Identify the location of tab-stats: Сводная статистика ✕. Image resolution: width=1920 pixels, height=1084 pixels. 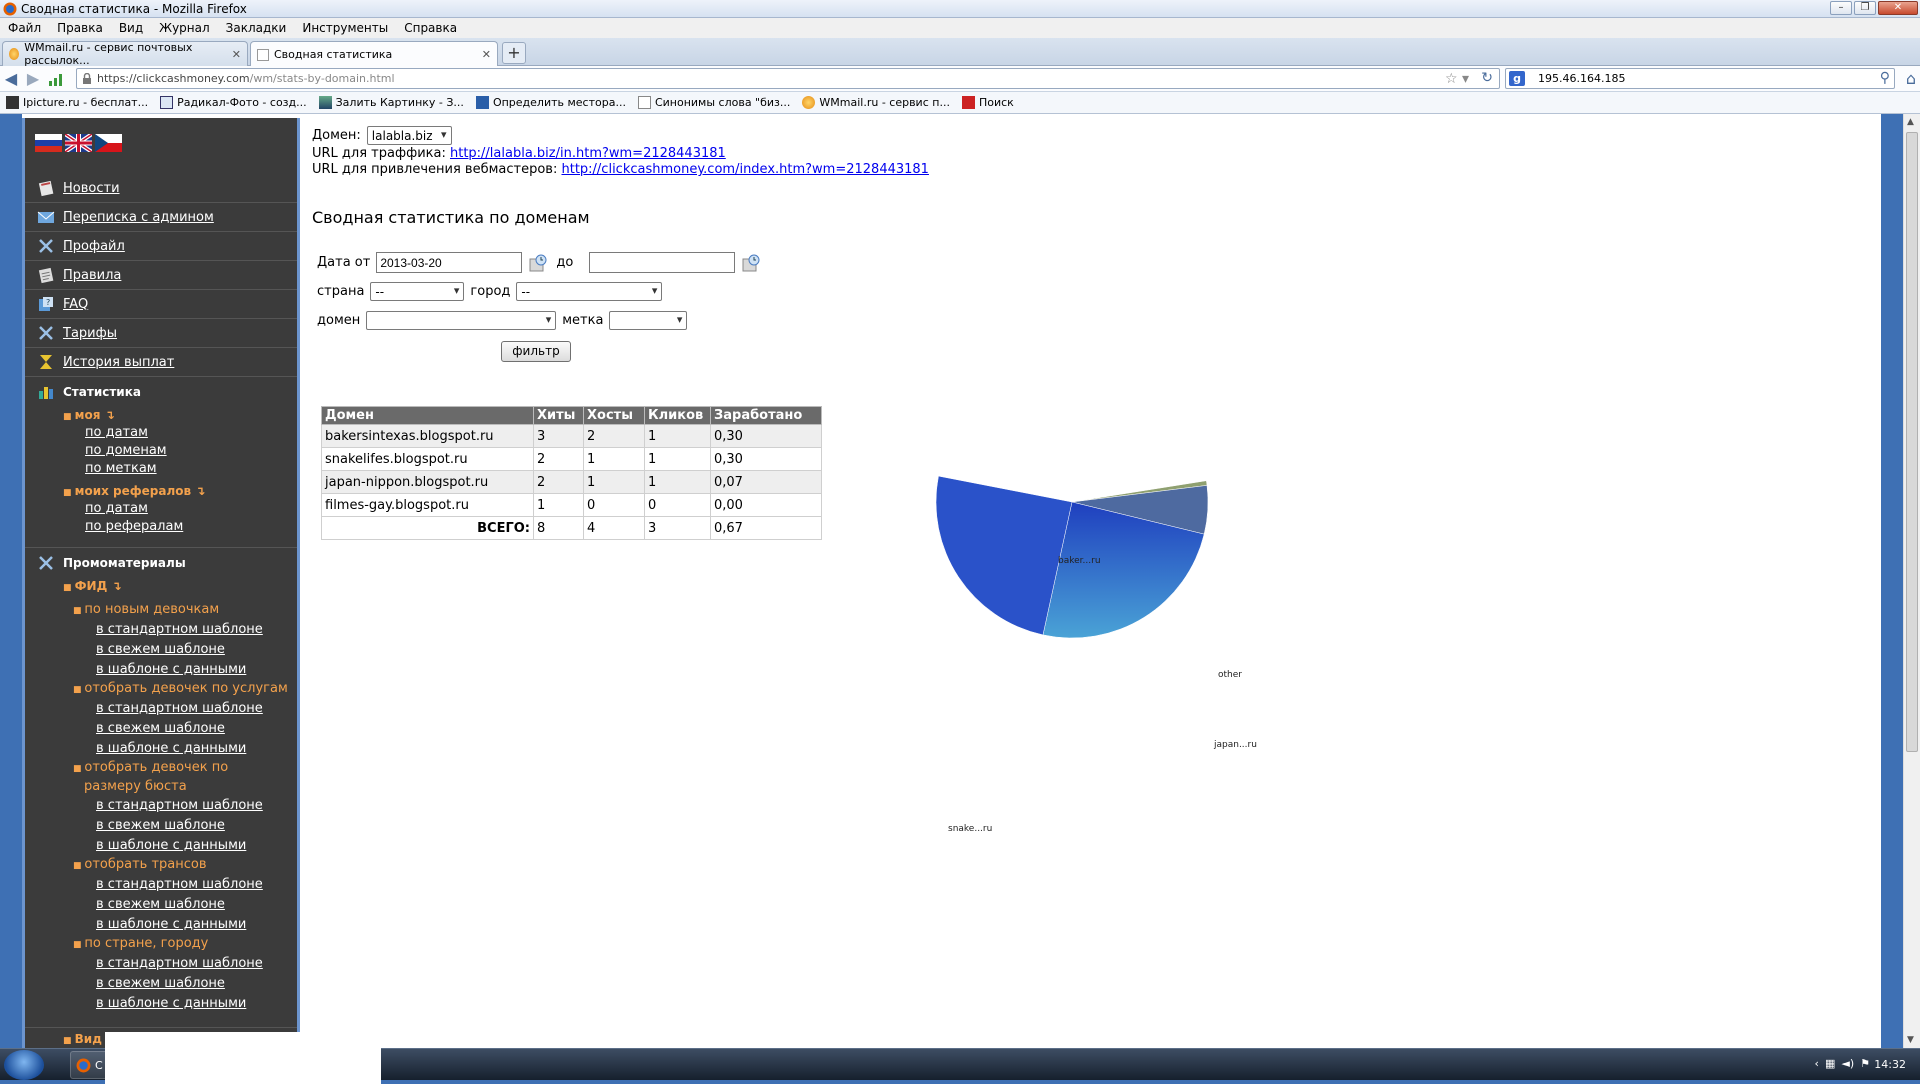
(374, 54).